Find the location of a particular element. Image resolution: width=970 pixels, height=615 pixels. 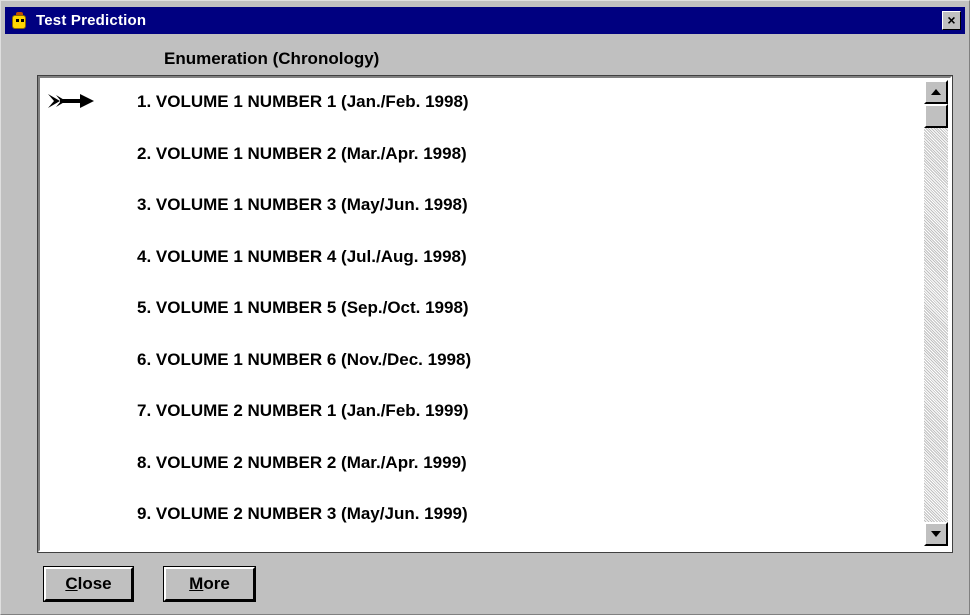

more-button: More is located at coordinates (209, 584).